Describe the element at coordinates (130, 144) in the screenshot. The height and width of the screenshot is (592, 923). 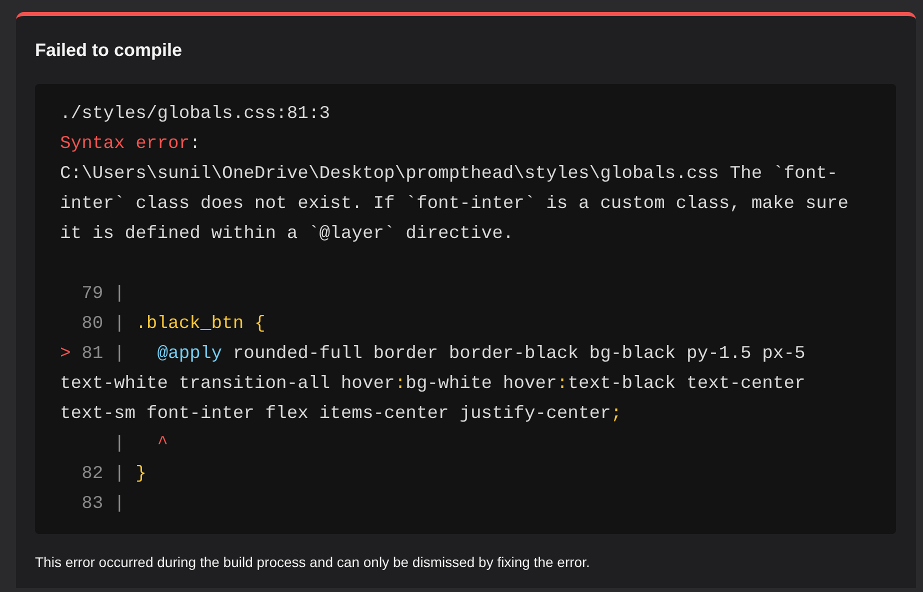
I see `error-message-line: Syntax error:` at that location.